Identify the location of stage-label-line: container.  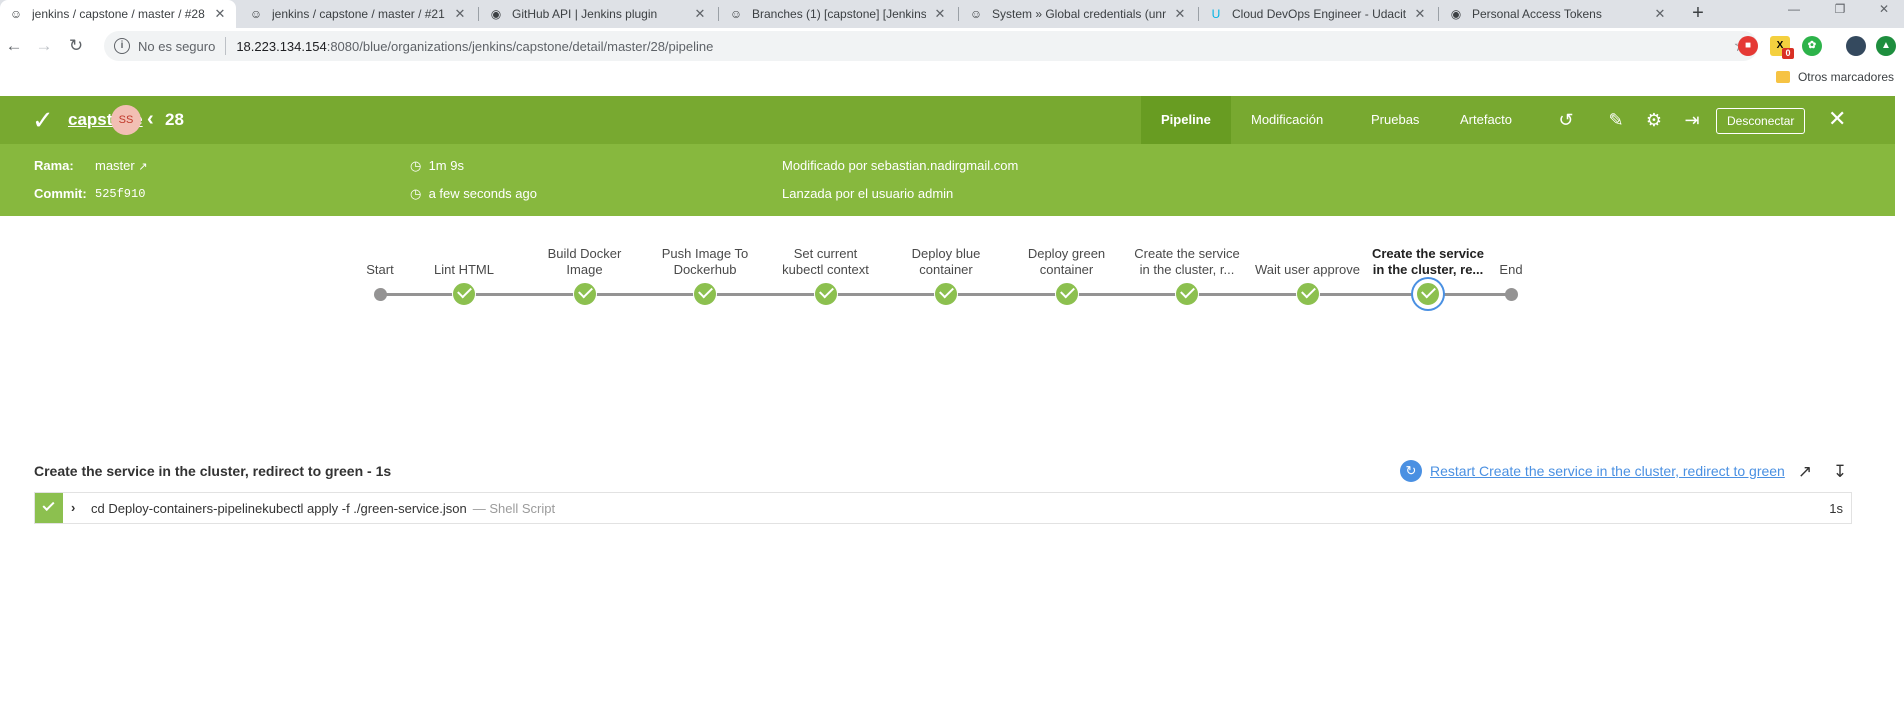
(946, 269).